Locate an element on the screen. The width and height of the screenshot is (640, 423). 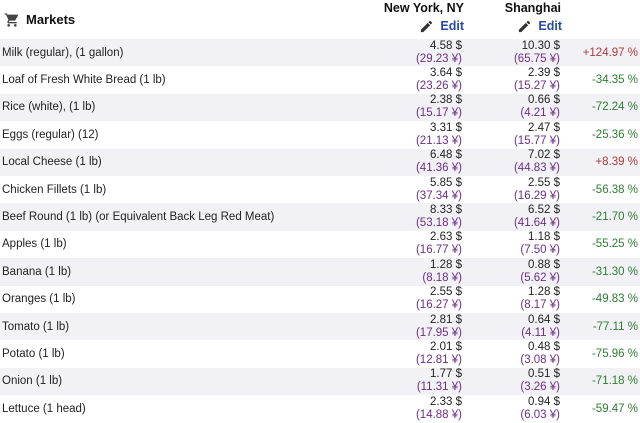
section-title: Markets is located at coordinates (51, 19).